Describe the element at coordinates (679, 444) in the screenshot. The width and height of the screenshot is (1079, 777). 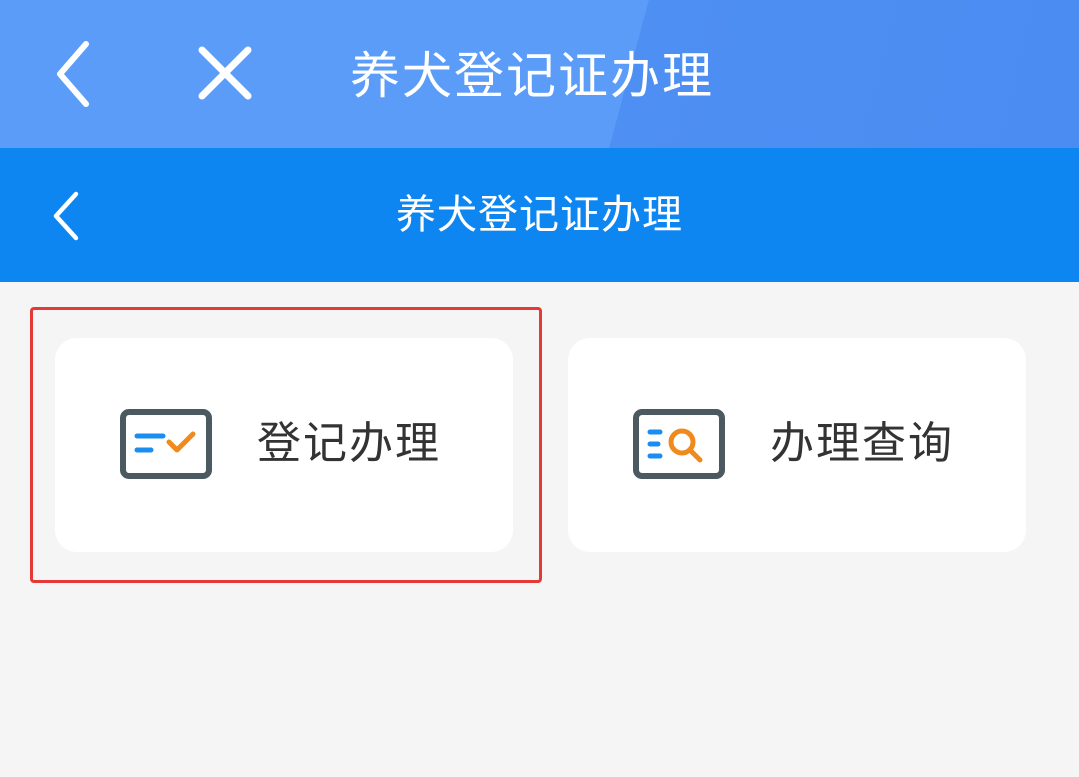
I see `query-search-icon` at that location.